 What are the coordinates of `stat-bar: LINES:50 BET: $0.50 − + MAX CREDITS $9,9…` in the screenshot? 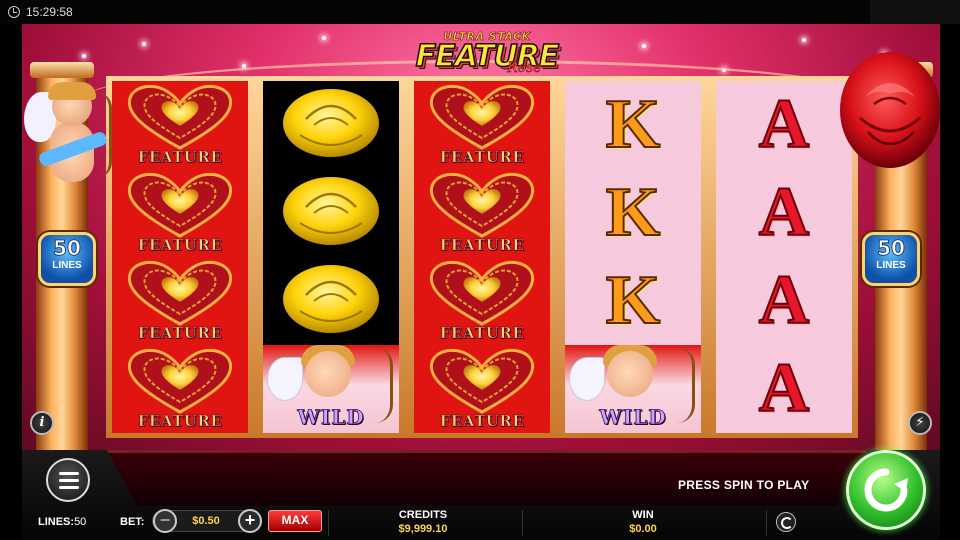 It's located at (481, 524).